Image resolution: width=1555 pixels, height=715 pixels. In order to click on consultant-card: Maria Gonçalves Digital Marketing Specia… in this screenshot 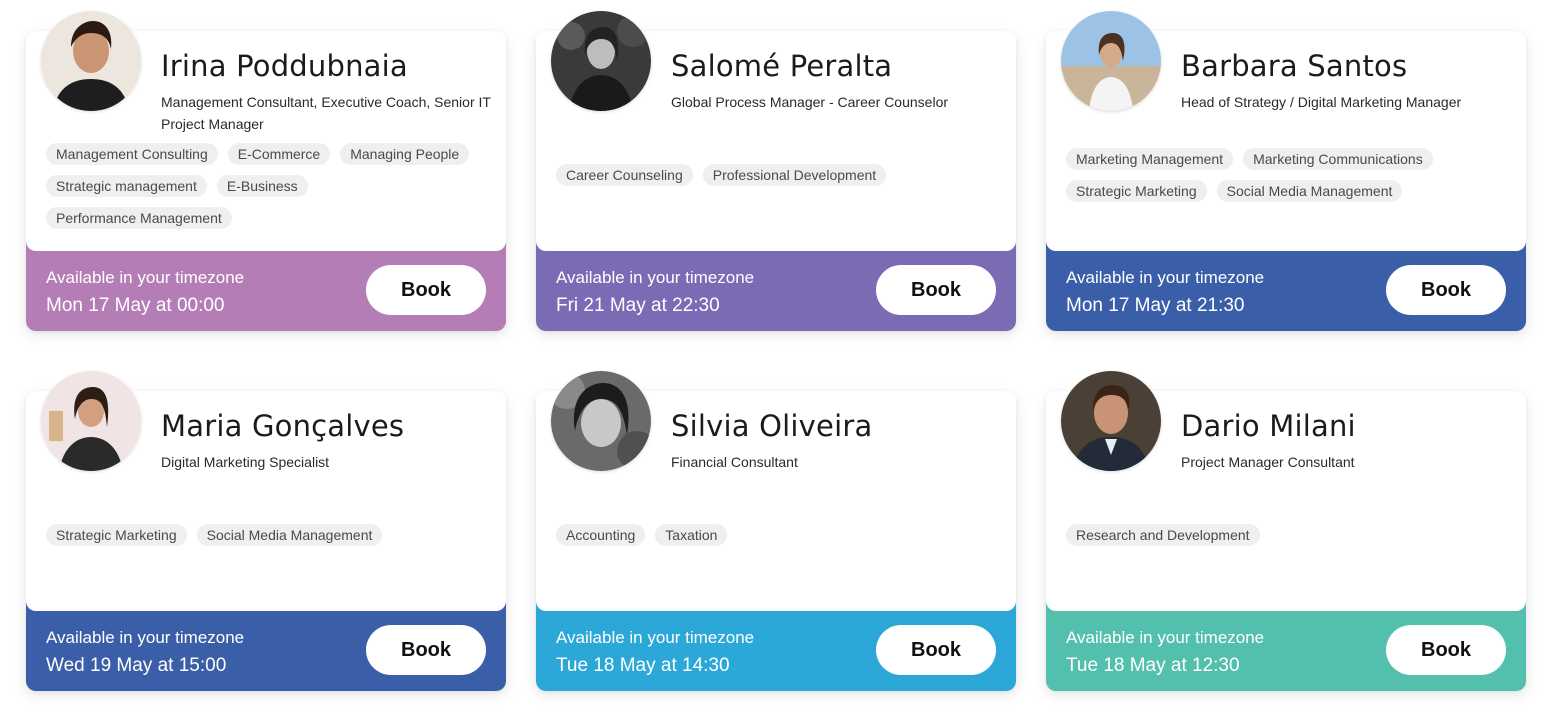, I will do `click(266, 531)`.